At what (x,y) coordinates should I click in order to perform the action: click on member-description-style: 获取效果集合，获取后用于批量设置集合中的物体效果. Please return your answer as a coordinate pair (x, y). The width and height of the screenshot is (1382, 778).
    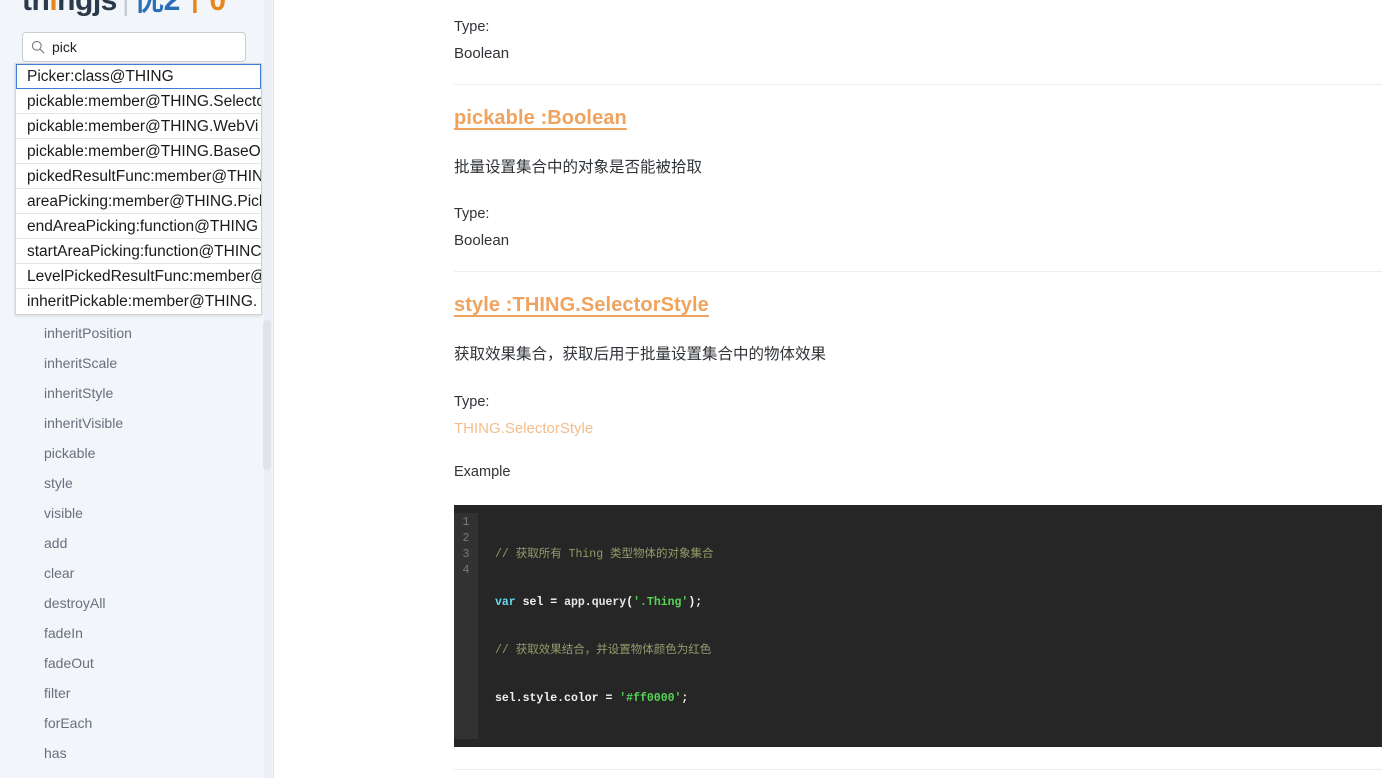
    Looking at the image, I should click on (640, 355).